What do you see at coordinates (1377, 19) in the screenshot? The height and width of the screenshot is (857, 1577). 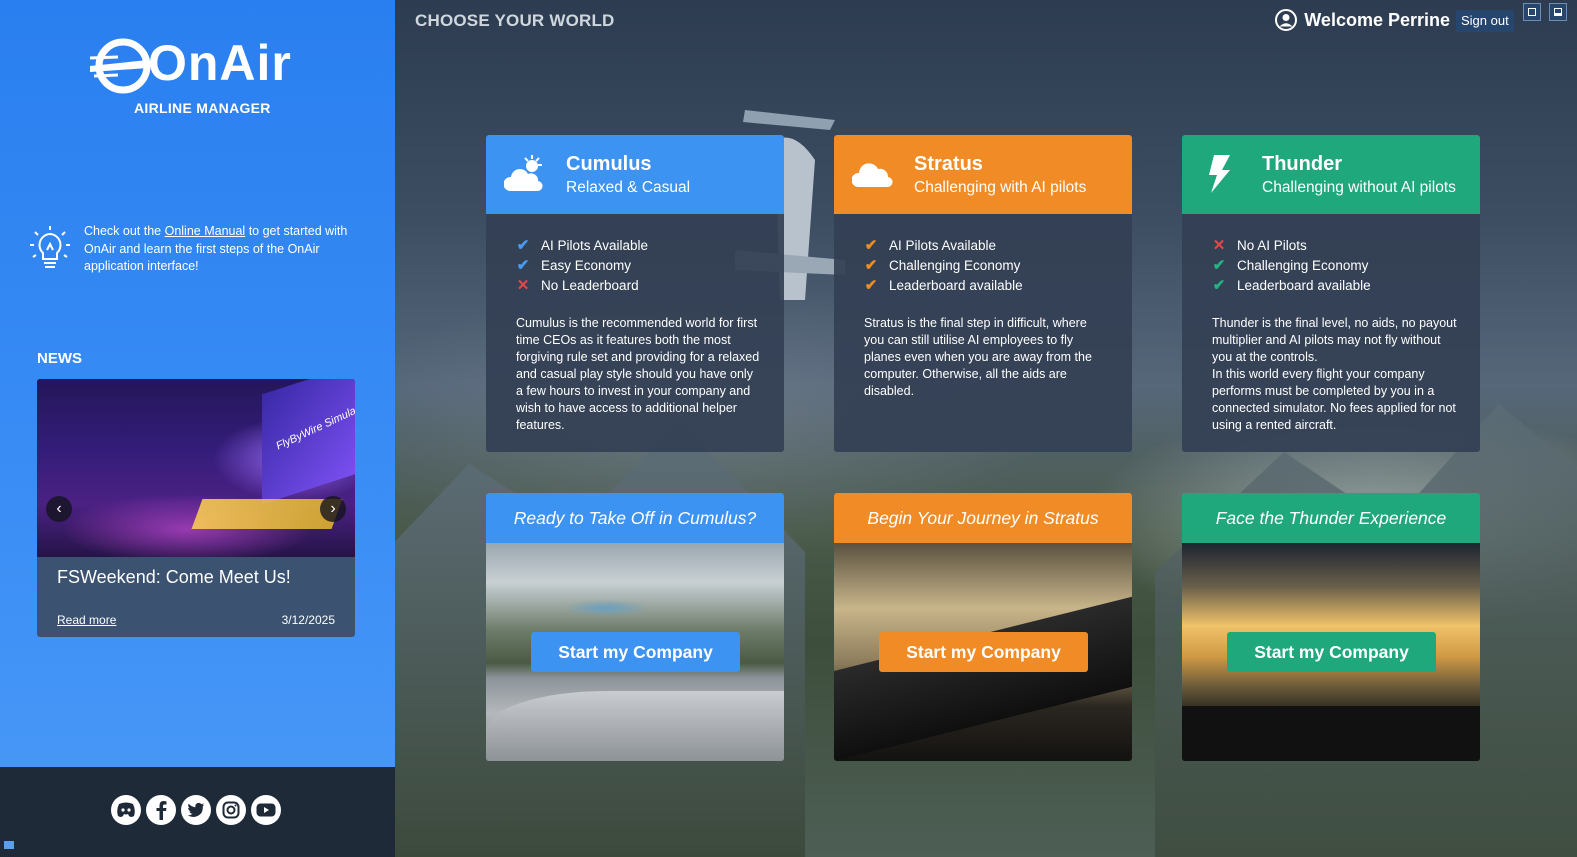 I see `welcome-text: Welcome Perrine` at bounding box center [1377, 19].